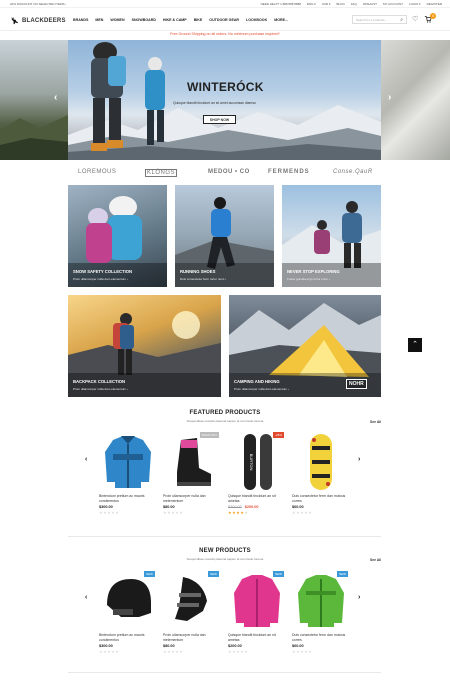 The height and width of the screenshot is (680, 450). What do you see at coordinates (144, 20) in the screenshot?
I see `nav-snowboard: SNOWBOARD` at bounding box center [144, 20].